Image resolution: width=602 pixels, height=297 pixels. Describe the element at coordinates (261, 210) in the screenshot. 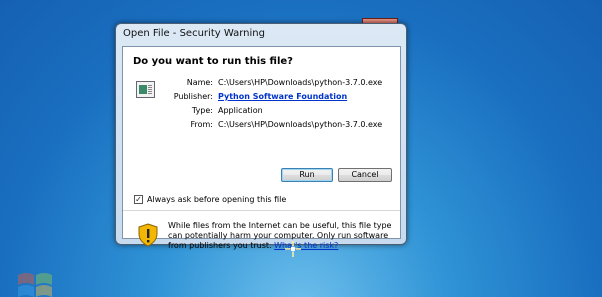

I see `divider` at that location.